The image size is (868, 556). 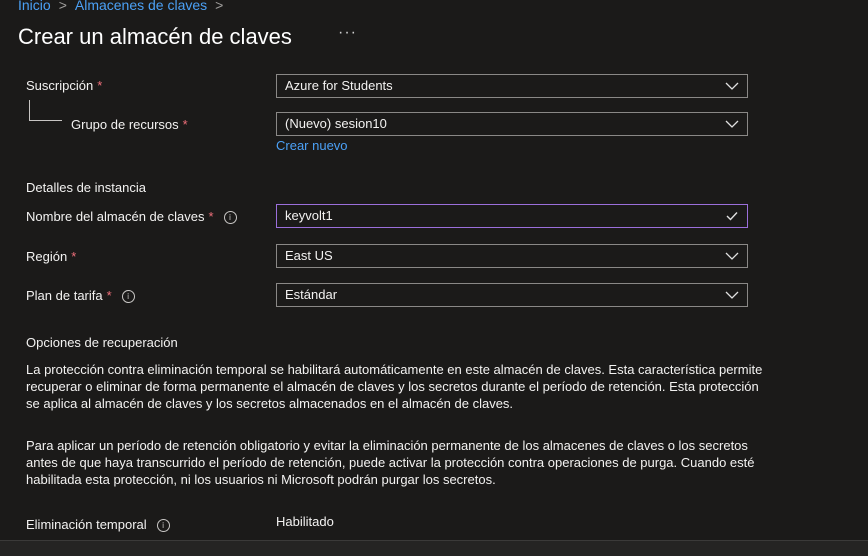 I want to click on region-label-text: Región, so click(x=47, y=256).